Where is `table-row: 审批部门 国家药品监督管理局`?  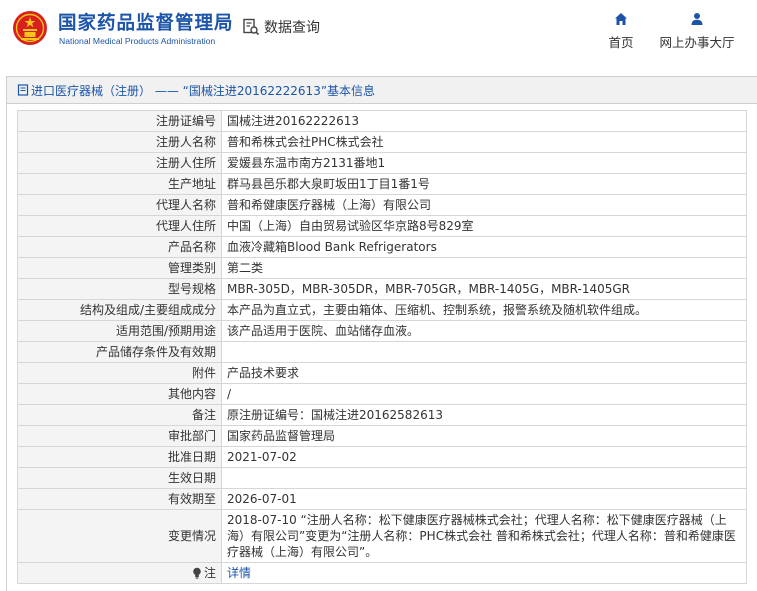
table-row: 审批部门 国家药品监督管理局 is located at coordinates (382, 436).